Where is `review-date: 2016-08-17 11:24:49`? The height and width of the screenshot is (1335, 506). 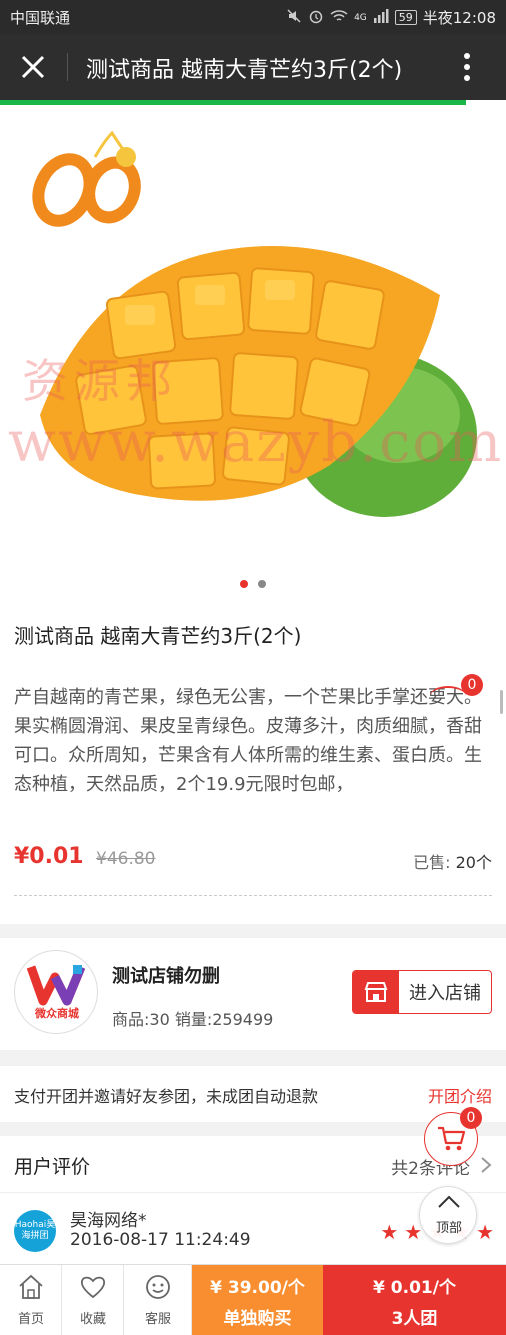 review-date: 2016-08-17 11:24:49 is located at coordinates (160, 1240).